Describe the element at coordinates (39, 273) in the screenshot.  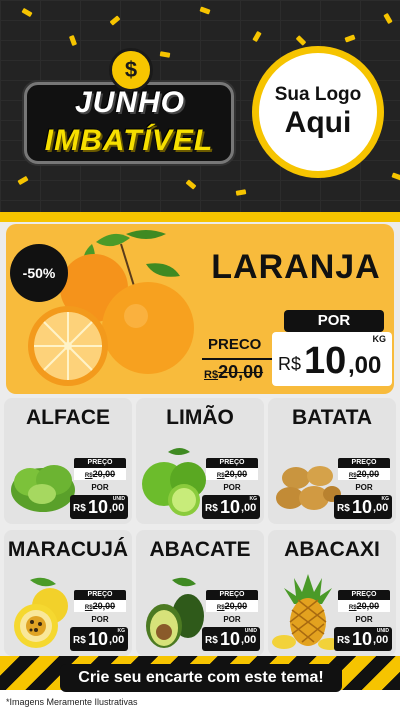
I see `discount-badge: -50%` at that location.